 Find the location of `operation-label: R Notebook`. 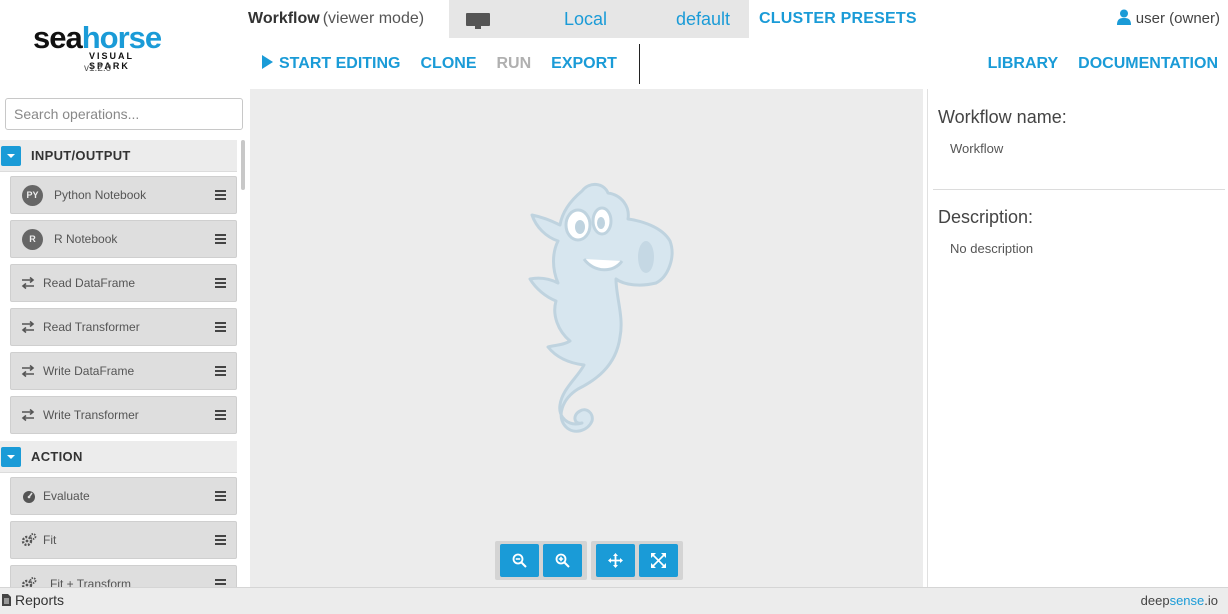

operation-label: R Notebook is located at coordinates (86, 239).